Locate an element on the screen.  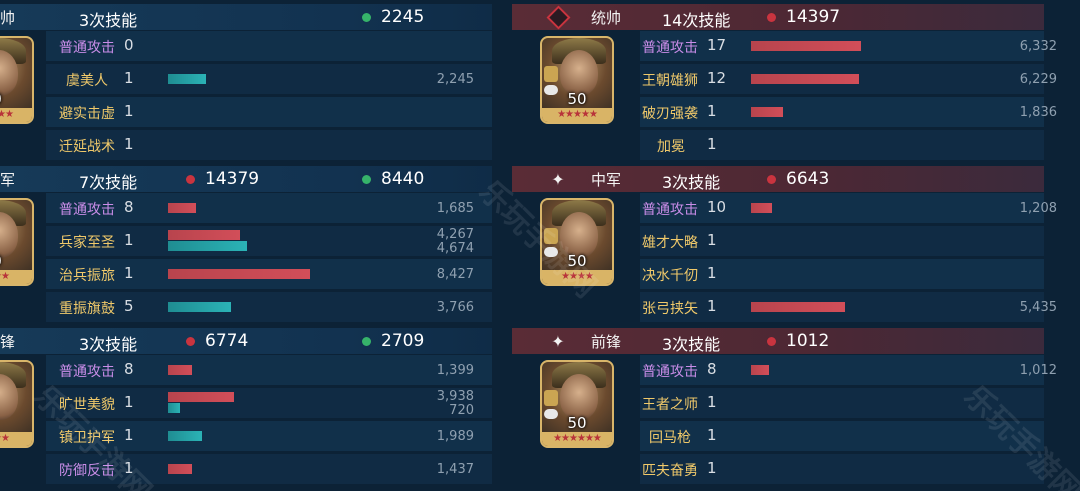
stat-value: 14379 is located at coordinates (232, 179).